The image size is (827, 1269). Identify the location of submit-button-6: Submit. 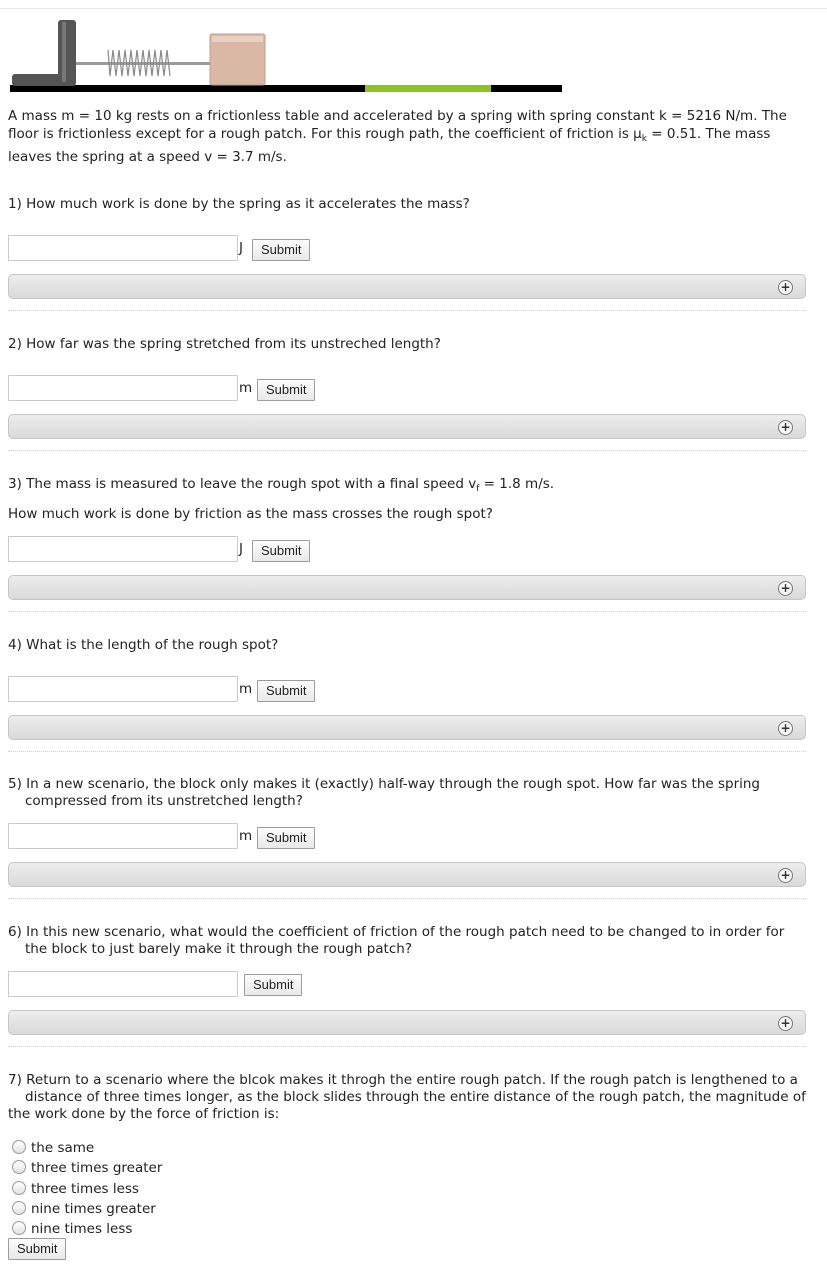
(273, 985).